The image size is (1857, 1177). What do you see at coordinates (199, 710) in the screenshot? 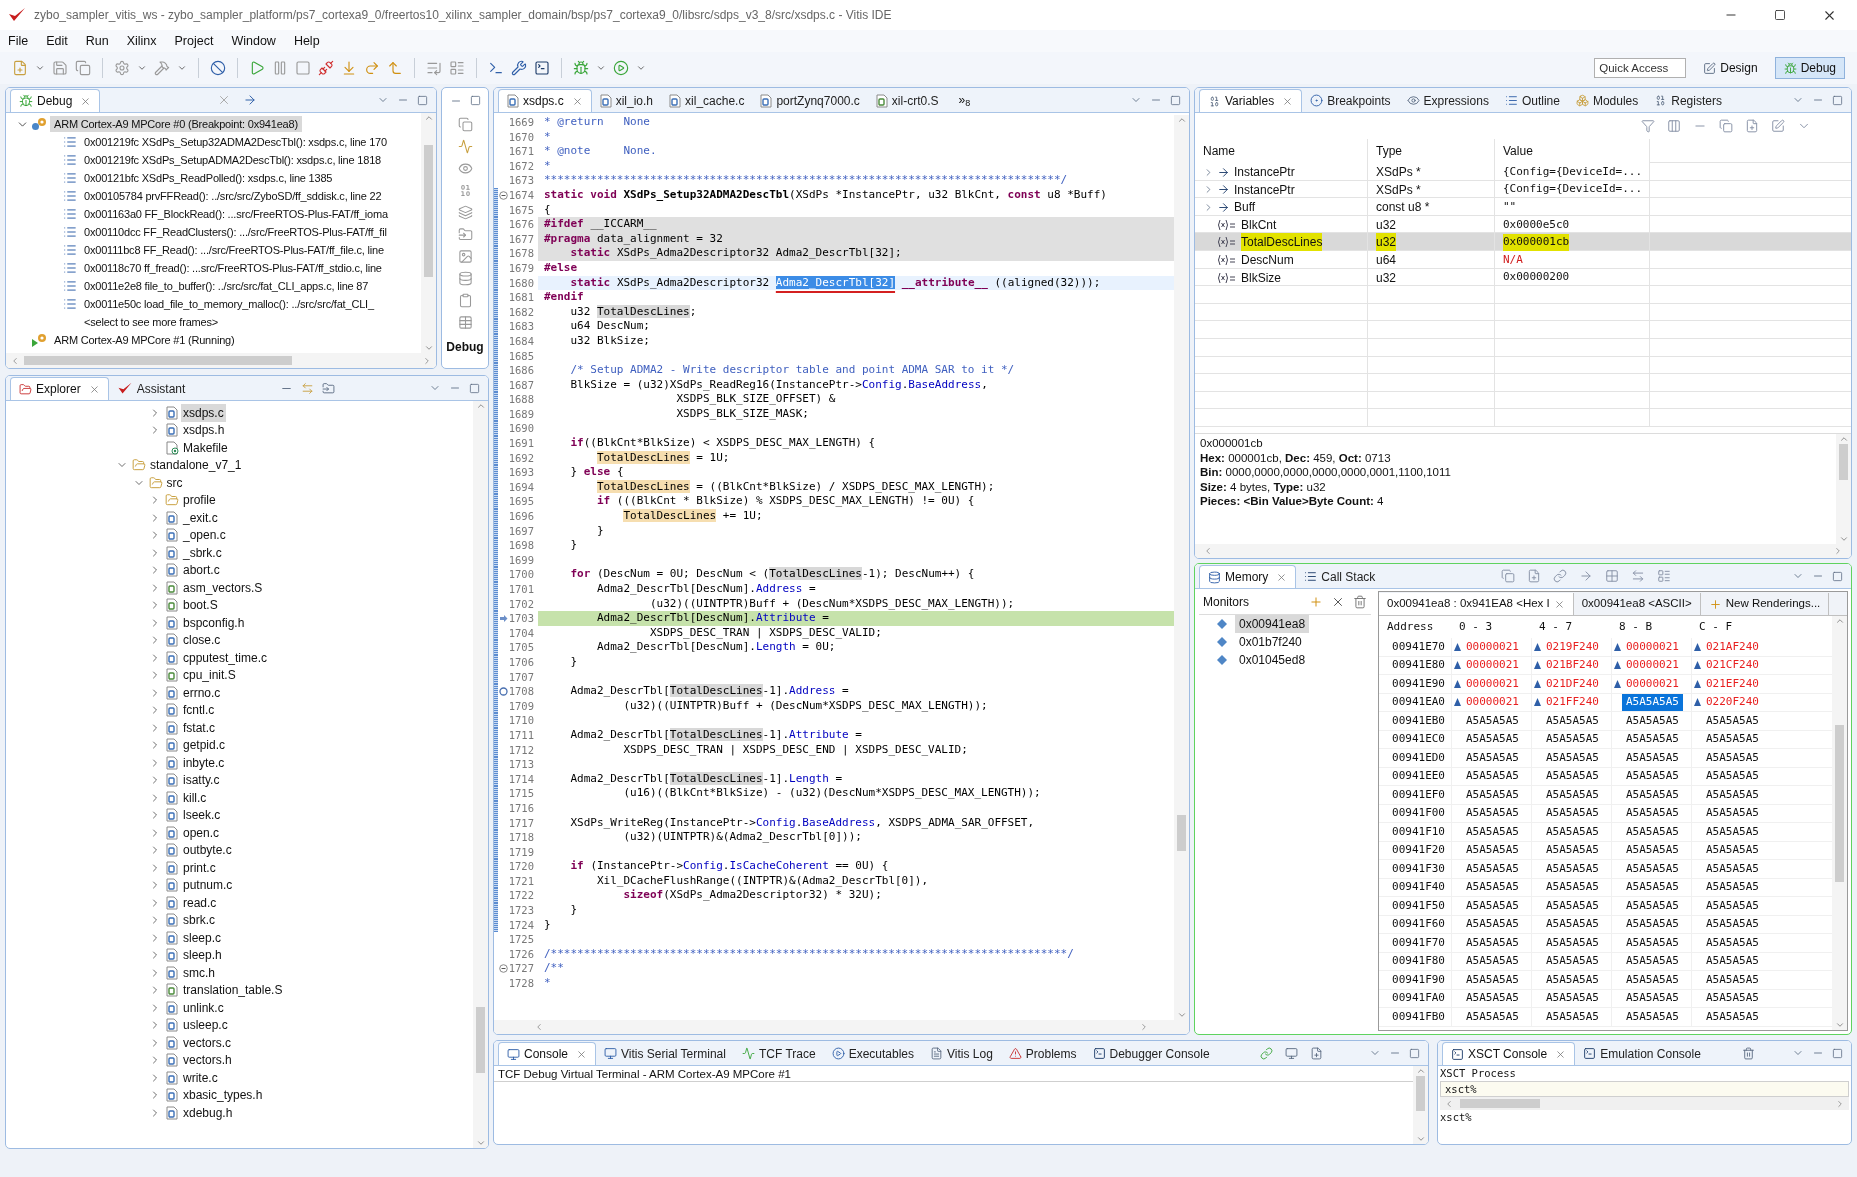
I see `tree-item: fcntl.c` at bounding box center [199, 710].